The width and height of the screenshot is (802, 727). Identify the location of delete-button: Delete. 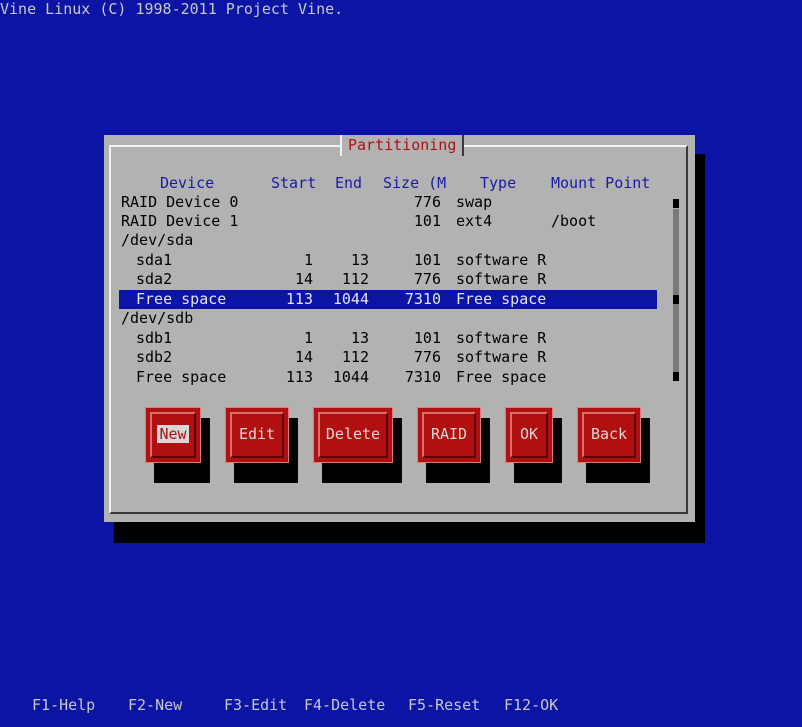
(353, 435).